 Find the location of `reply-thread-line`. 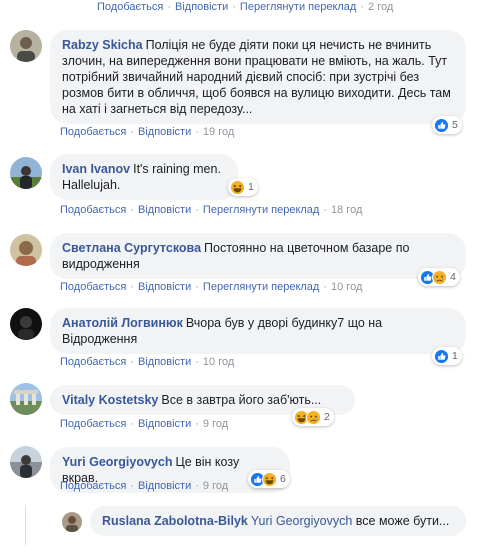

reply-thread-line is located at coordinates (25, 525).